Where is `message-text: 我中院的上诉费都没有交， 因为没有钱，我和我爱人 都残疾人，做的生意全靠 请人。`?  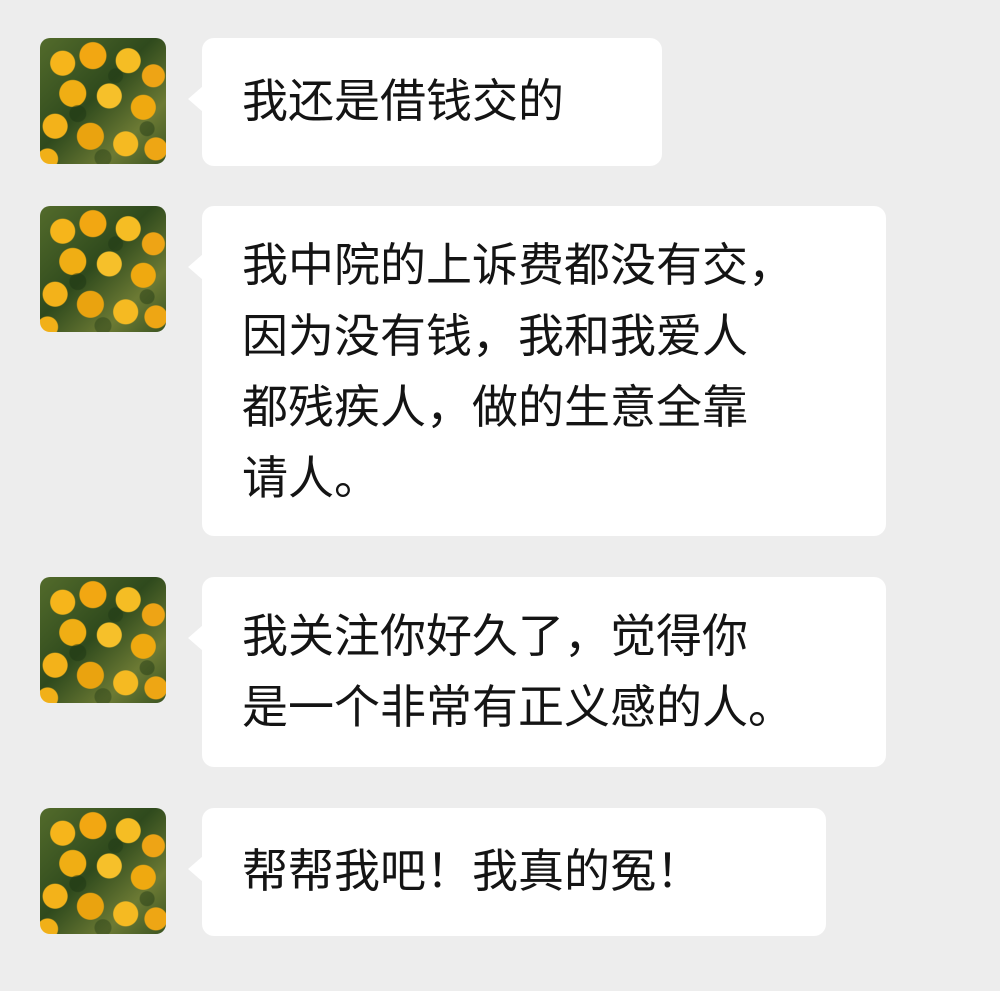 message-text: 我中院的上诉费都没有交， 因为没有钱，我和我爱人 都残疾人，做的生意全靠 请人。 is located at coordinates (518, 371).